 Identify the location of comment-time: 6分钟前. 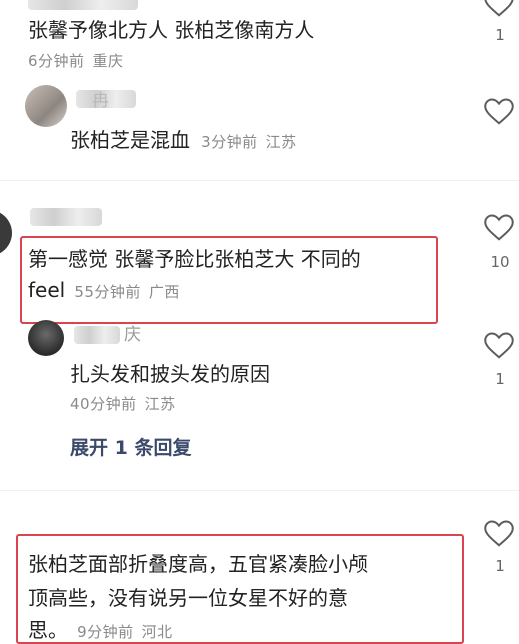
(56, 61).